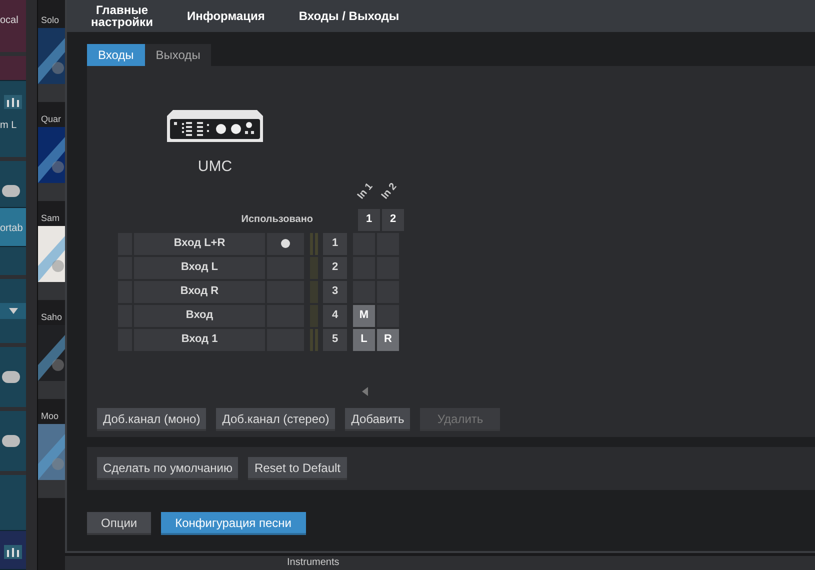 This screenshot has width=815, height=570. What do you see at coordinates (313, 563) in the screenshot?
I see `section-label: Instruments` at bounding box center [313, 563].